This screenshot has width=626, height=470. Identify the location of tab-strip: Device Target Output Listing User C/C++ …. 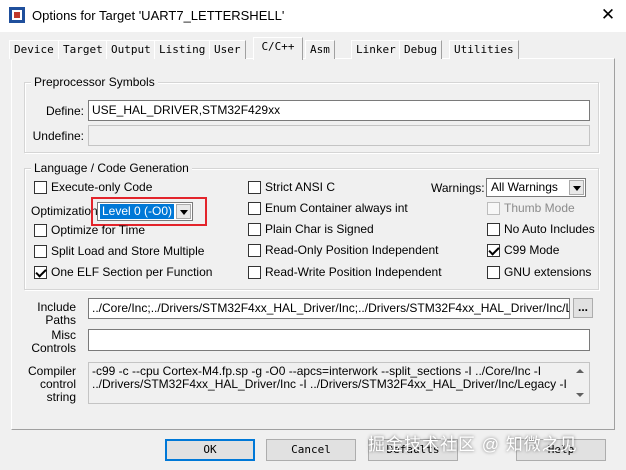
(313, 48).